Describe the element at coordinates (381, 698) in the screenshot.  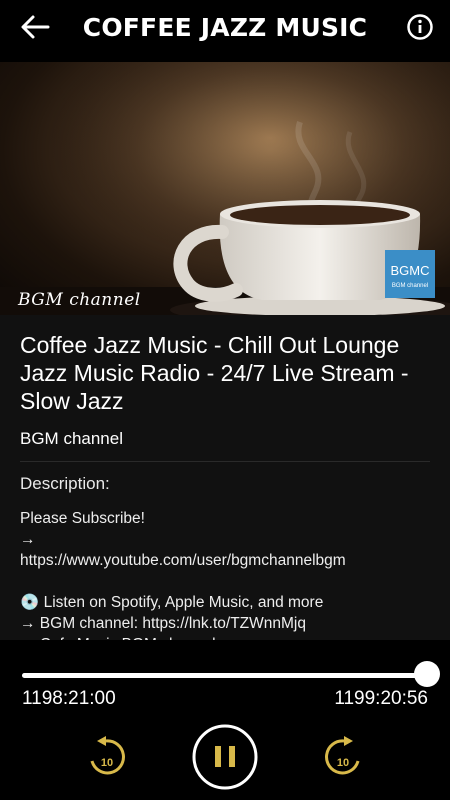
I see `total-time: 1199:20:56` at that location.